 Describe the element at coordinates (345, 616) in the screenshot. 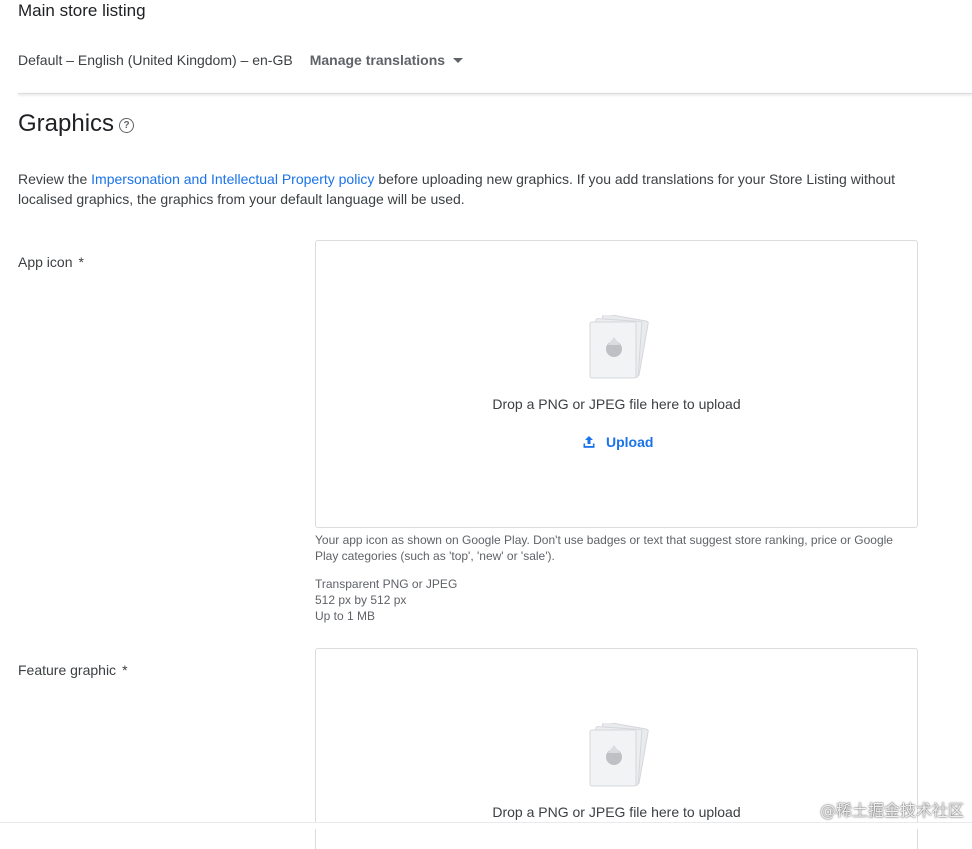

I see `spec-max-size: Up to 1 MB` at that location.